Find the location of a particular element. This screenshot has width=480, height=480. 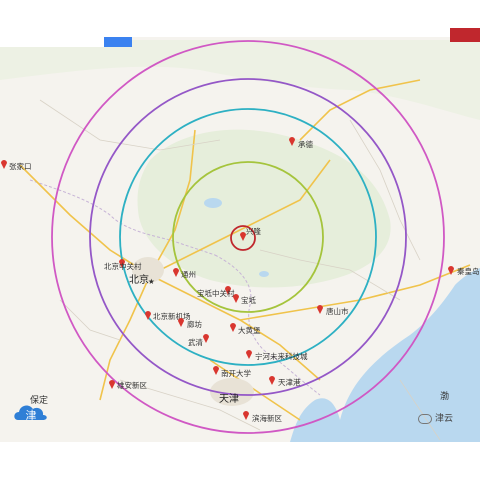

epicenter-label: 兴隆 is located at coordinates (253, 231).